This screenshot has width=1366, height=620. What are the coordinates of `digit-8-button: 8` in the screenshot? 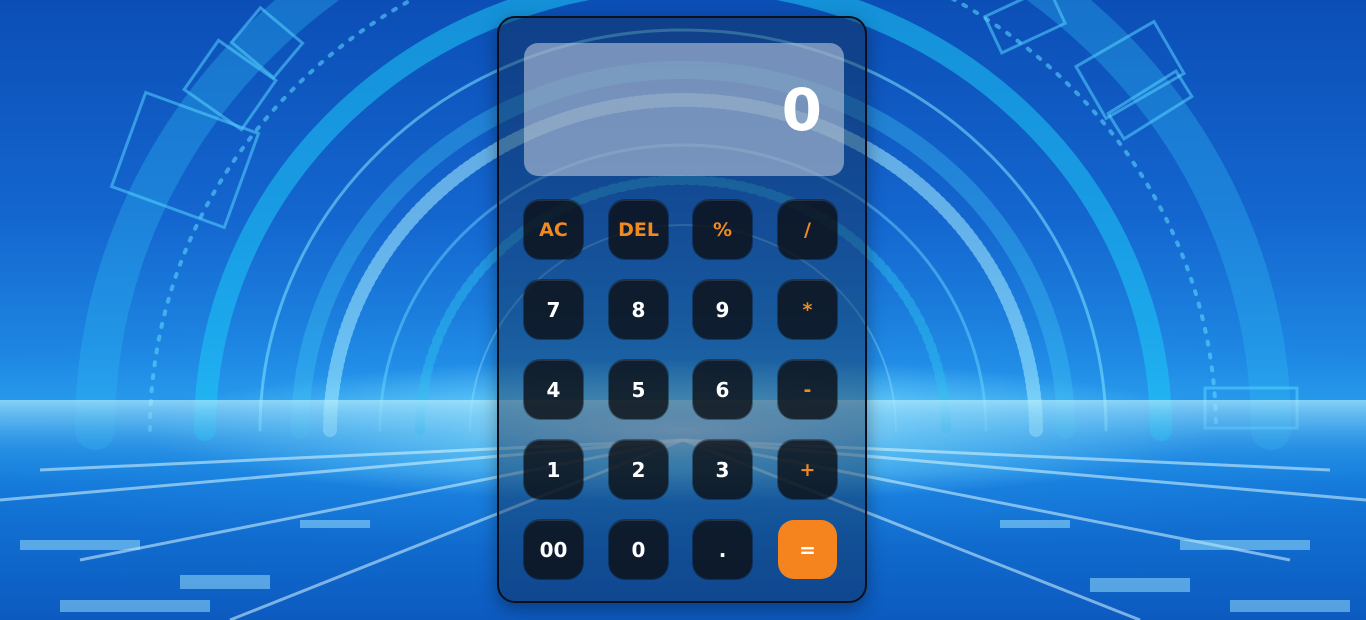 It's located at (638, 309).